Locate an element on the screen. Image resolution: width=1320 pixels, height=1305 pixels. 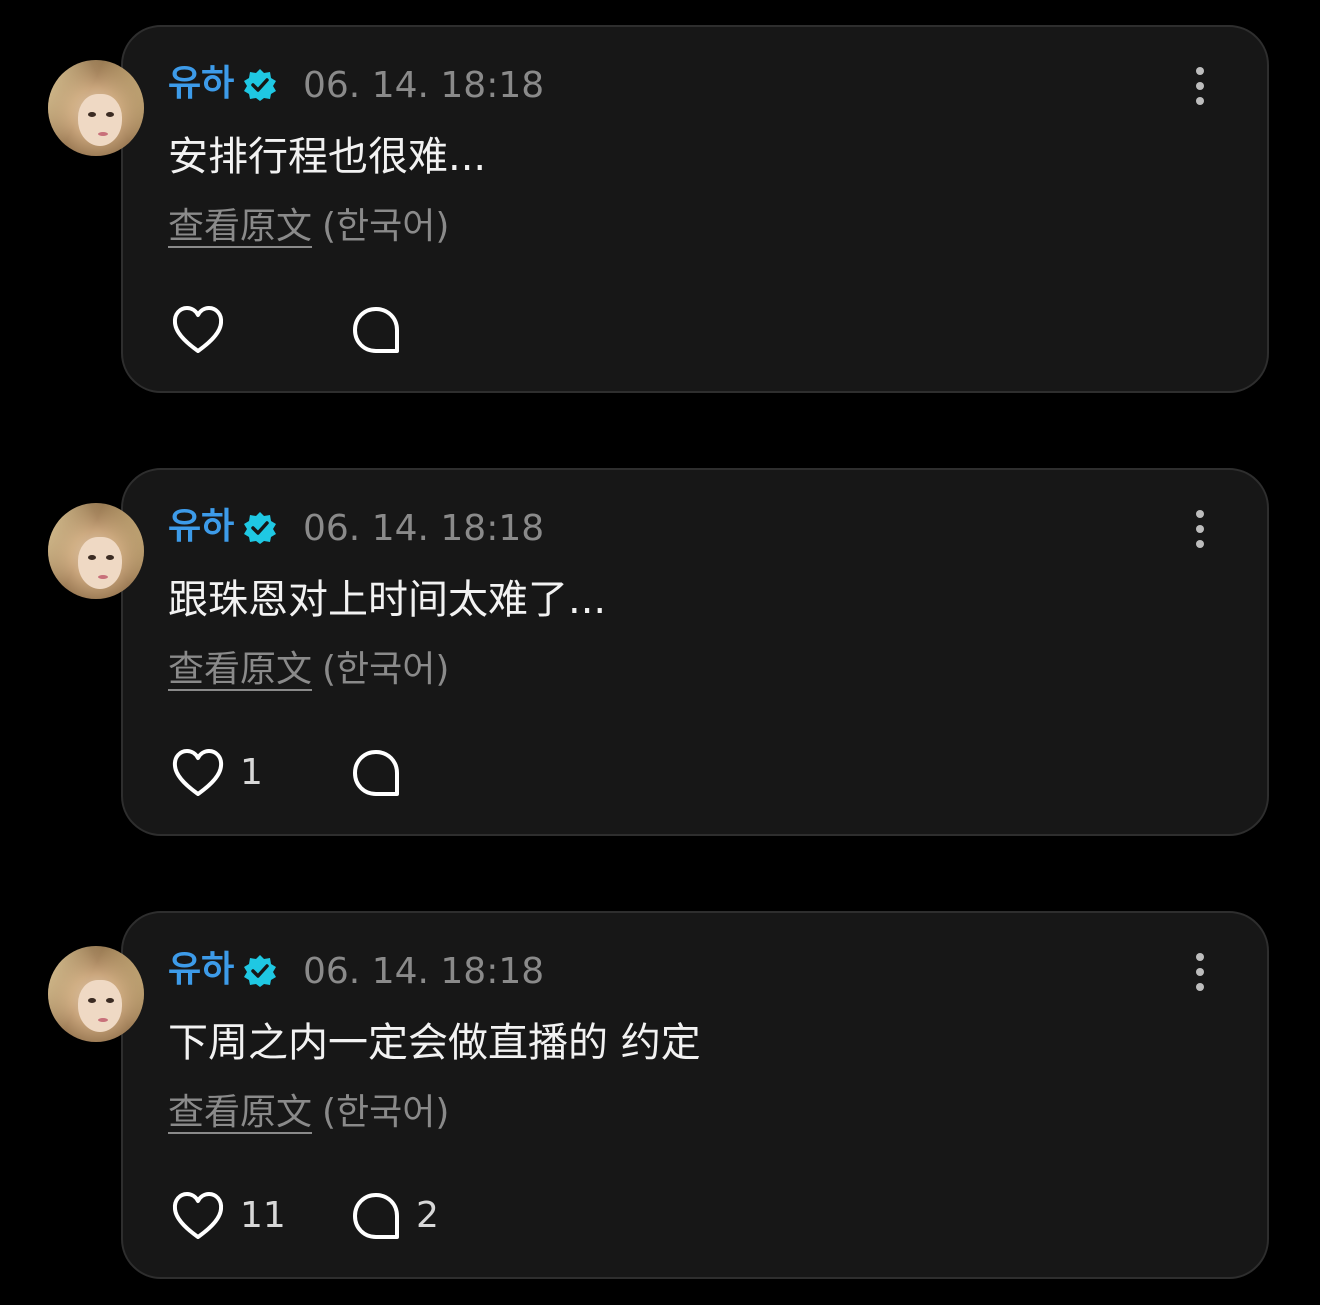
reply-count: 2 is located at coordinates (427, 1215).